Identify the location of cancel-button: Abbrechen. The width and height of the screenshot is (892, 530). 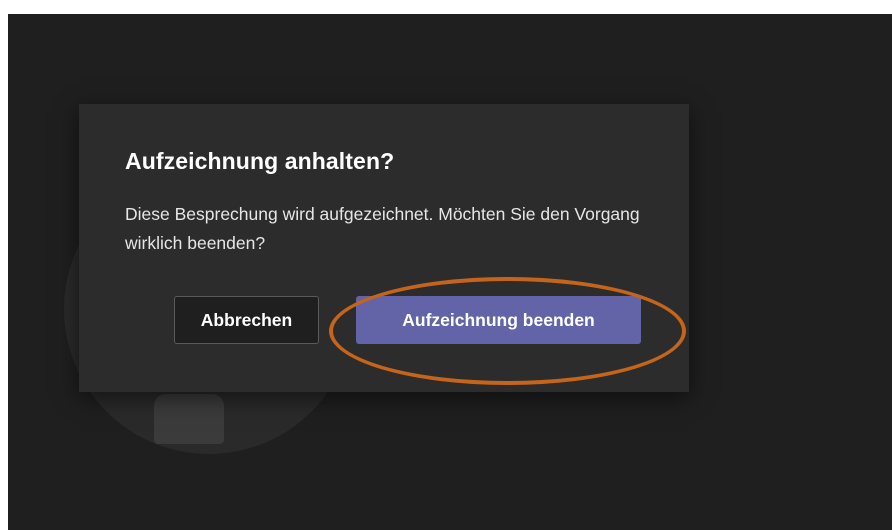
(246, 320).